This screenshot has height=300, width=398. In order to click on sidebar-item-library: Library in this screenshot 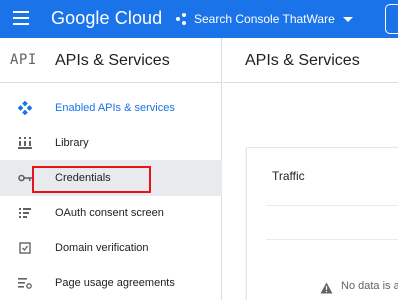, I will do `click(111, 143)`.